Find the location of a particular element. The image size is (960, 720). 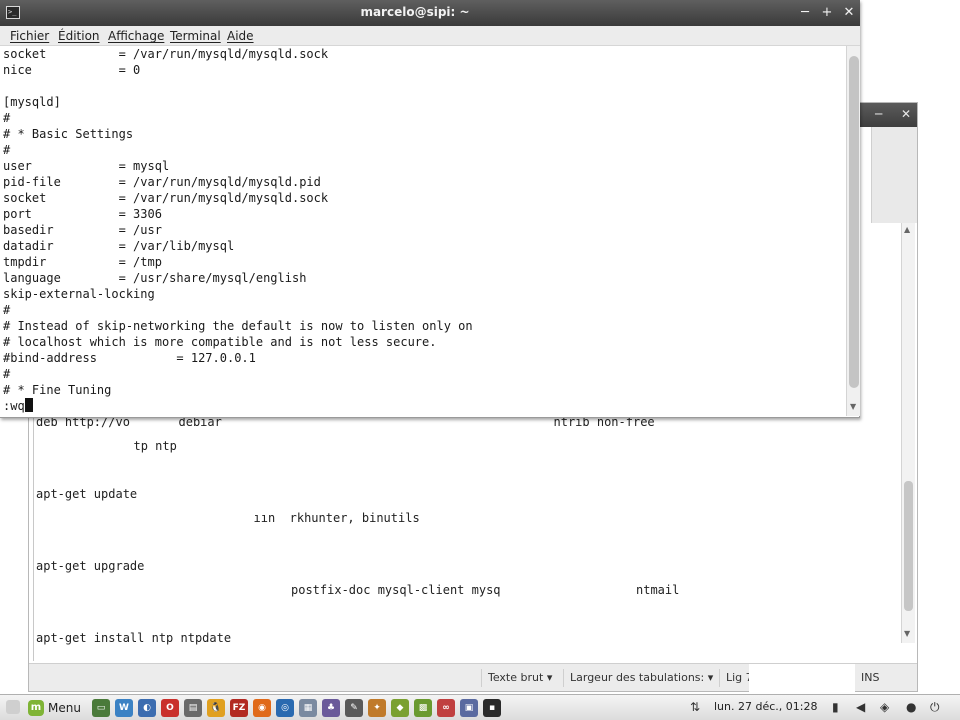

editor-text-fragment: apt-get update is located at coordinates (87, 494).